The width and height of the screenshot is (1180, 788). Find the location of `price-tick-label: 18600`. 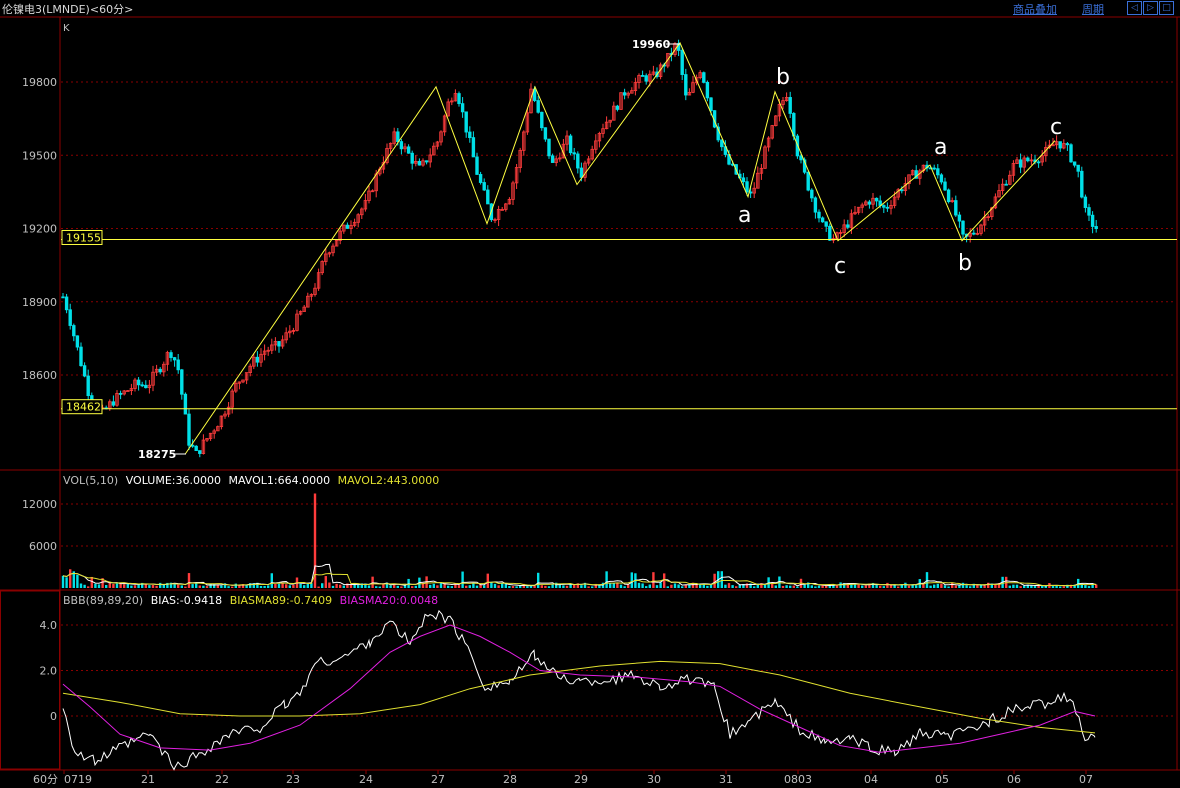

price-tick-label: 18600 is located at coordinates (39, 375).